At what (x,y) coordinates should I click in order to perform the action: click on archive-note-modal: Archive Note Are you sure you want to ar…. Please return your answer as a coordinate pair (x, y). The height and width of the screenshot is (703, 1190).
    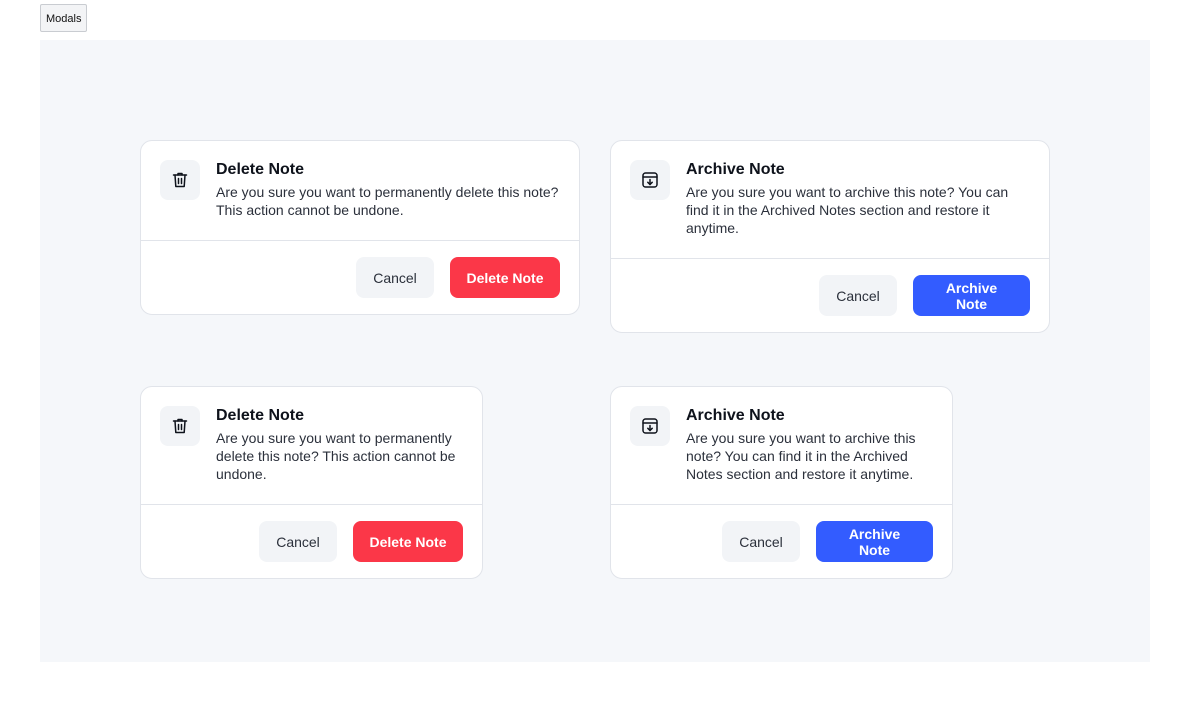
    Looking at the image, I should click on (830, 236).